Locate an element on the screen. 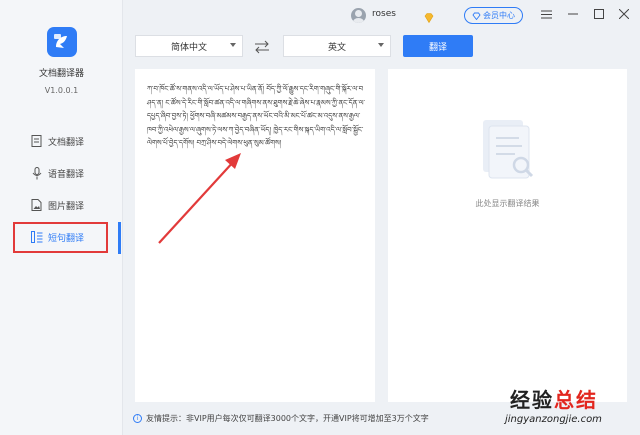 The image size is (640, 435). watermark-logo-a: 经验 is located at coordinates (532, 400).